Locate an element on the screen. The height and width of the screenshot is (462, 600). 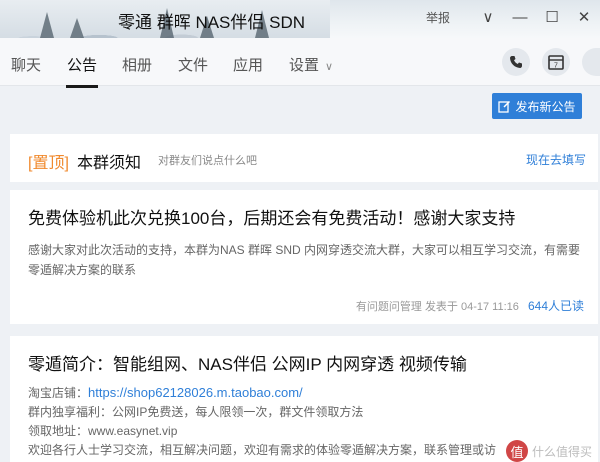
tab-settings: 设置 ∨ is located at coordinates (311, 70).